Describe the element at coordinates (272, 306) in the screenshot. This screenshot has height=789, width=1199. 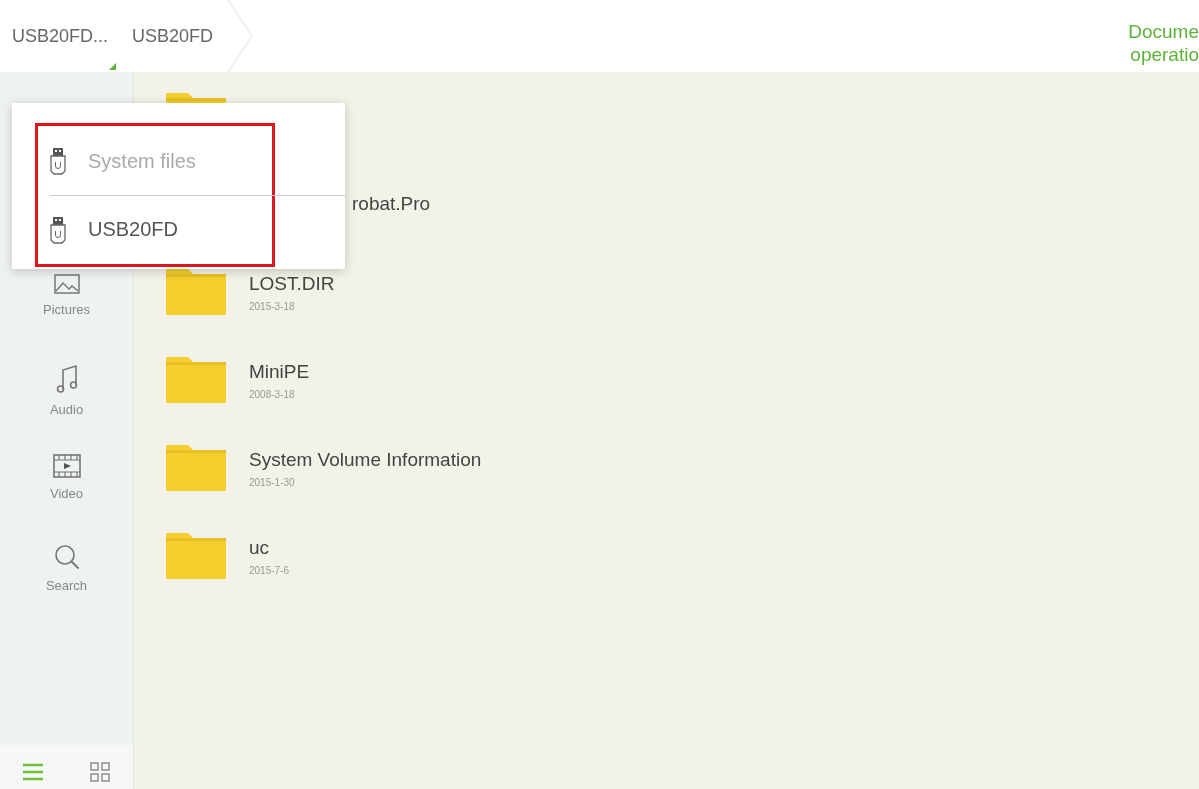
I see `folder-date: 2015-3-18` at that location.